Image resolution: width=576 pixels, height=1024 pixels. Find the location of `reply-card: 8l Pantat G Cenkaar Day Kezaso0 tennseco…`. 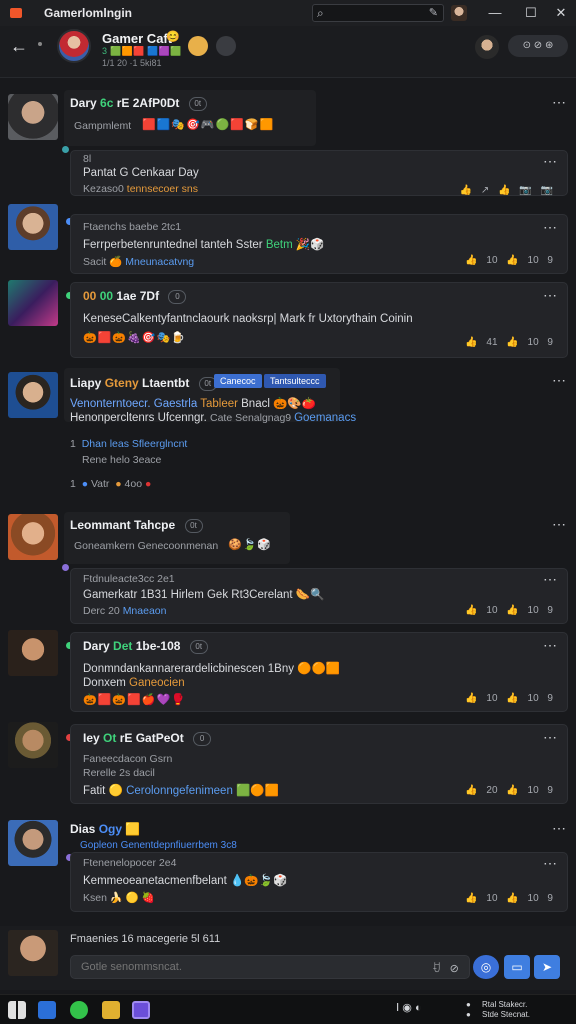

reply-card: 8l Pantat G Cenkaar Day Kezaso0 tennseco… is located at coordinates (319, 173).